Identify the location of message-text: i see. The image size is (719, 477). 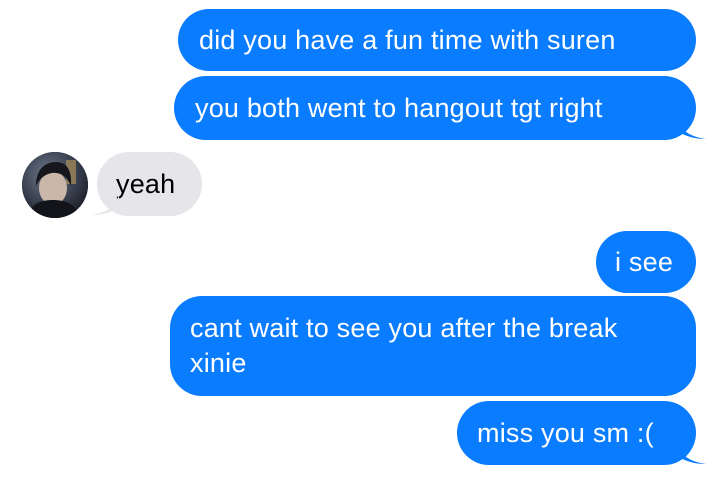
(644, 262).